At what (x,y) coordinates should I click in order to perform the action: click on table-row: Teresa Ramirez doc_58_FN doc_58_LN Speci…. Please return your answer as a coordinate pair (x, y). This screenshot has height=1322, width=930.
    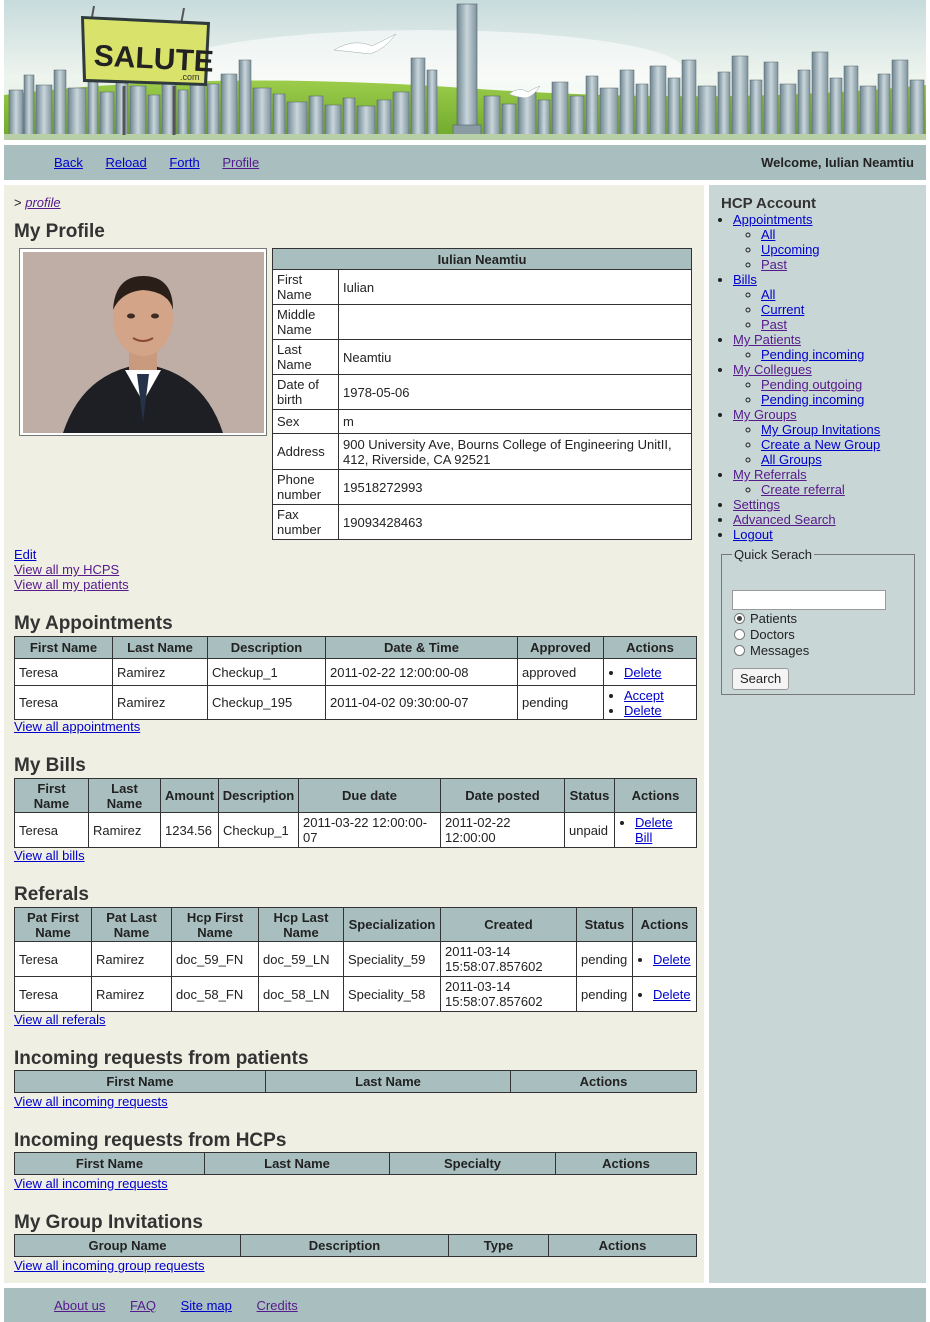
    Looking at the image, I should click on (355, 994).